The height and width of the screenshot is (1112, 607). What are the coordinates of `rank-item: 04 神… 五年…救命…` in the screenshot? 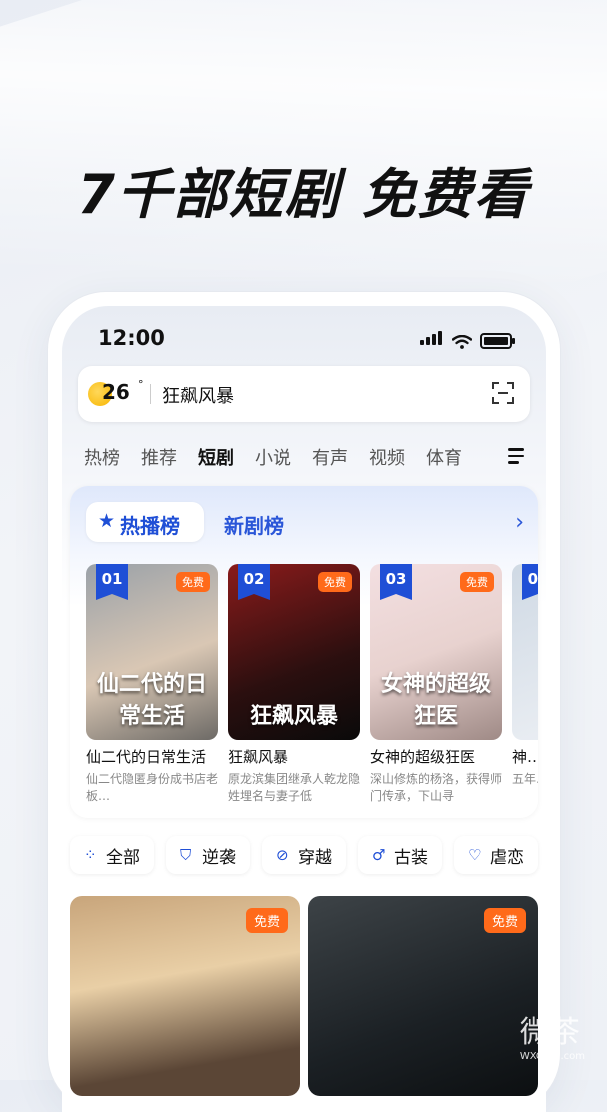 It's located at (525, 684).